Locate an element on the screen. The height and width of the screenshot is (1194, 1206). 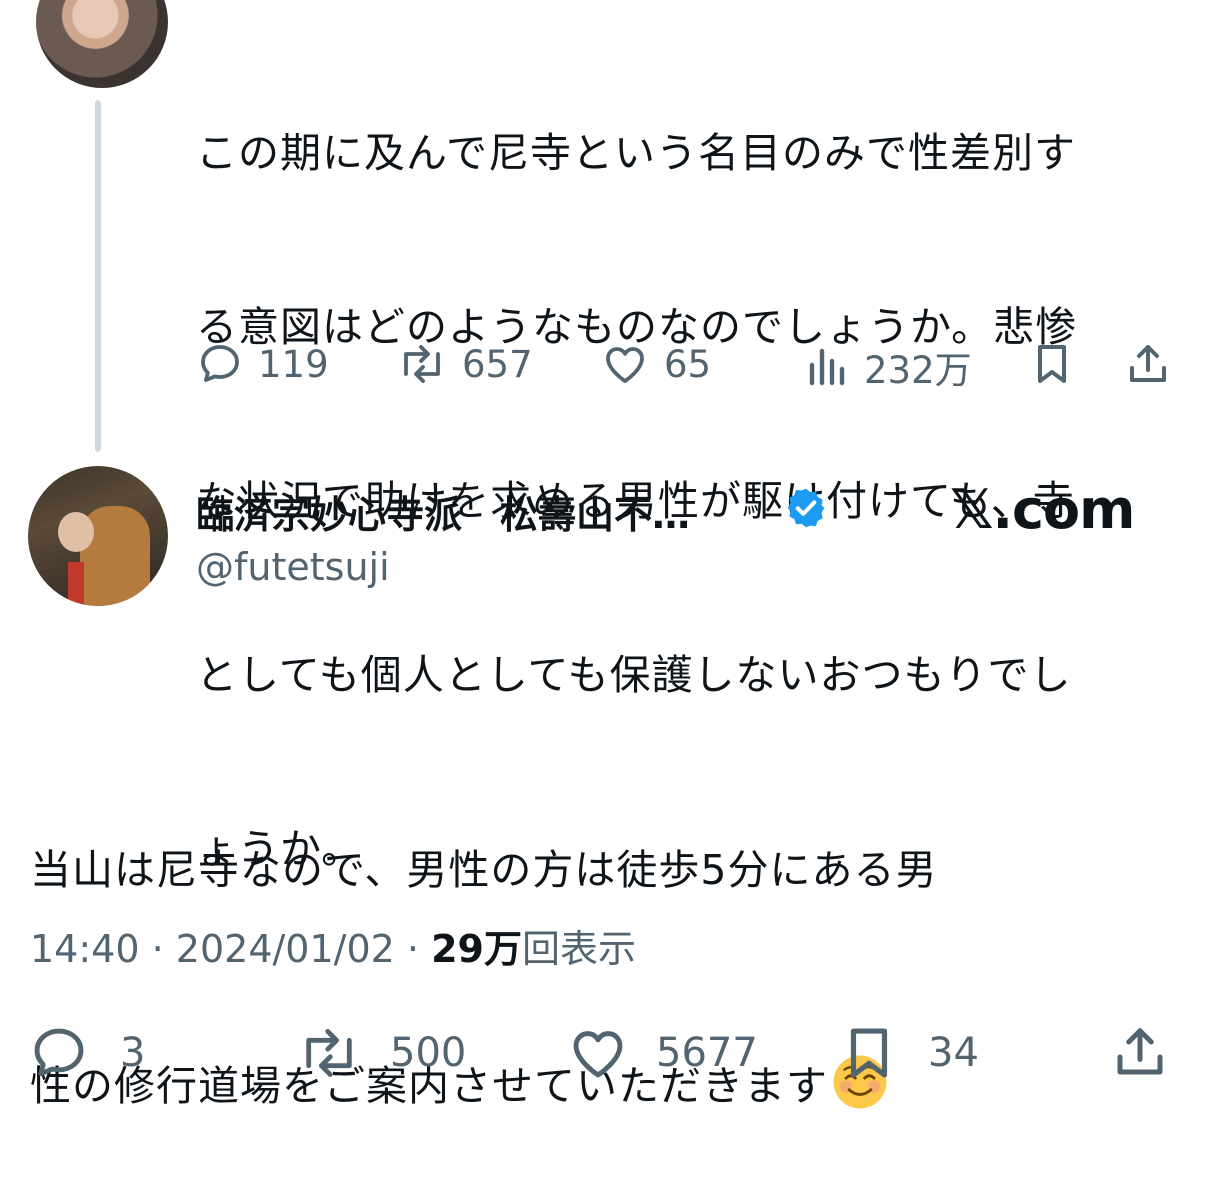
bookmark-button: 34 is located at coordinates (908, 1053).